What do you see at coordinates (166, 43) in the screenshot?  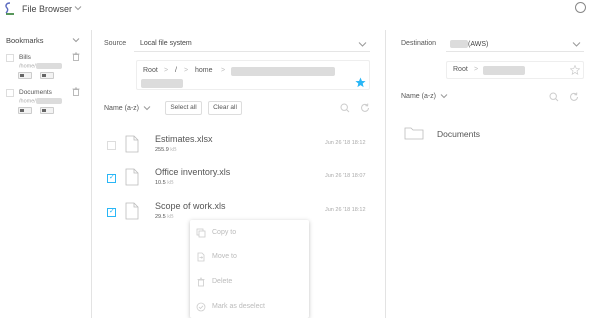 I see `source-select-value: Local file system` at bounding box center [166, 43].